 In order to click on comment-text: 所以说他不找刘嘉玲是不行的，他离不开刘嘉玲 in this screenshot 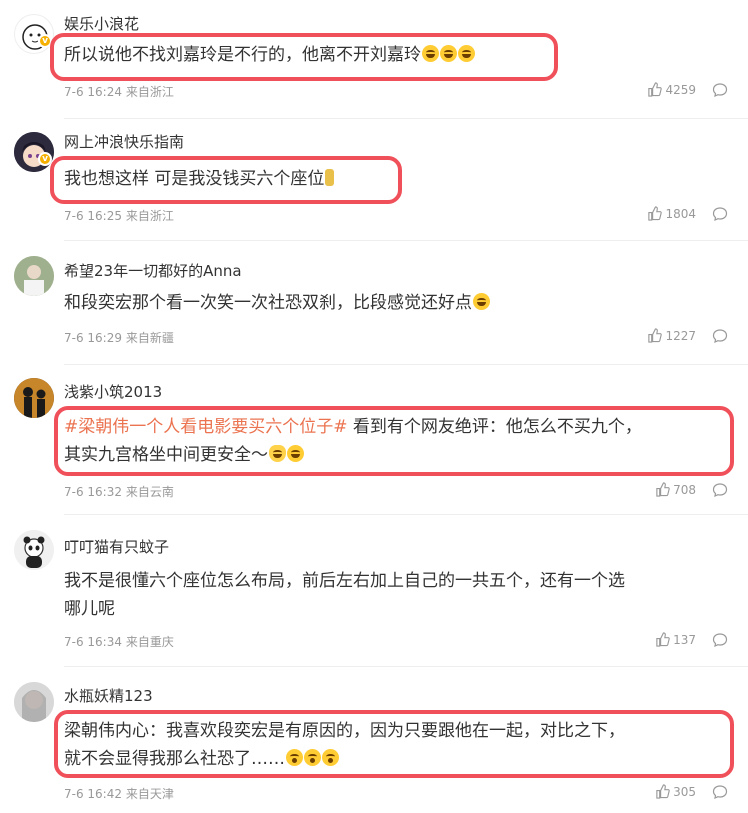, I will do `click(269, 55)`.